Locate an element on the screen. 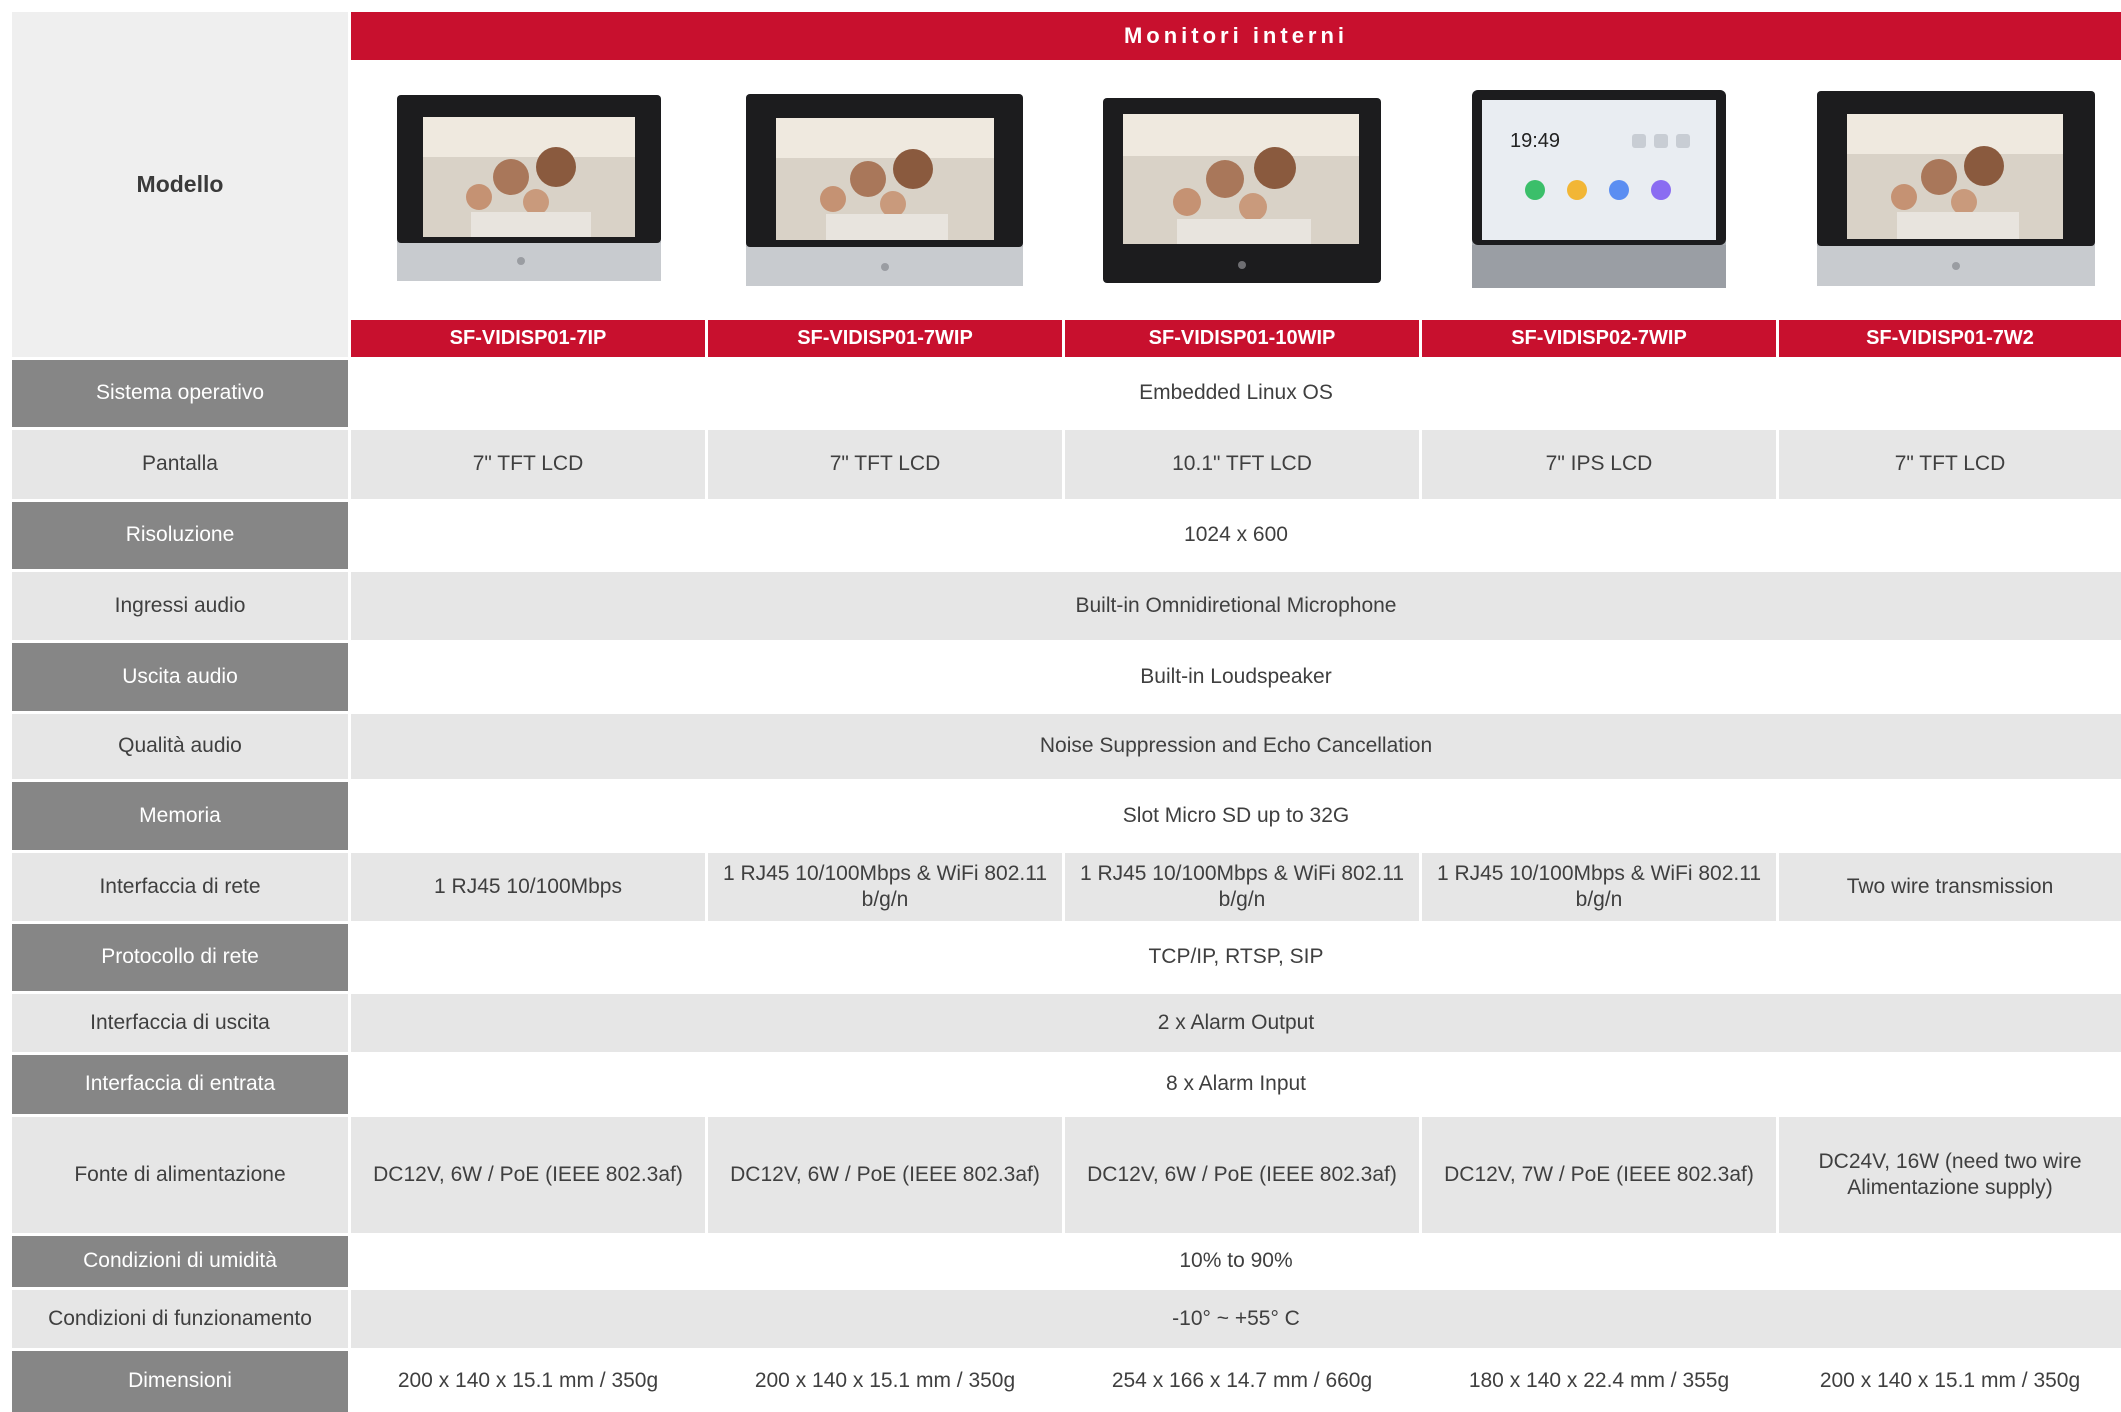 This screenshot has width=2121, height=1412. row-label: Dimensioni is located at coordinates (180, 1381).